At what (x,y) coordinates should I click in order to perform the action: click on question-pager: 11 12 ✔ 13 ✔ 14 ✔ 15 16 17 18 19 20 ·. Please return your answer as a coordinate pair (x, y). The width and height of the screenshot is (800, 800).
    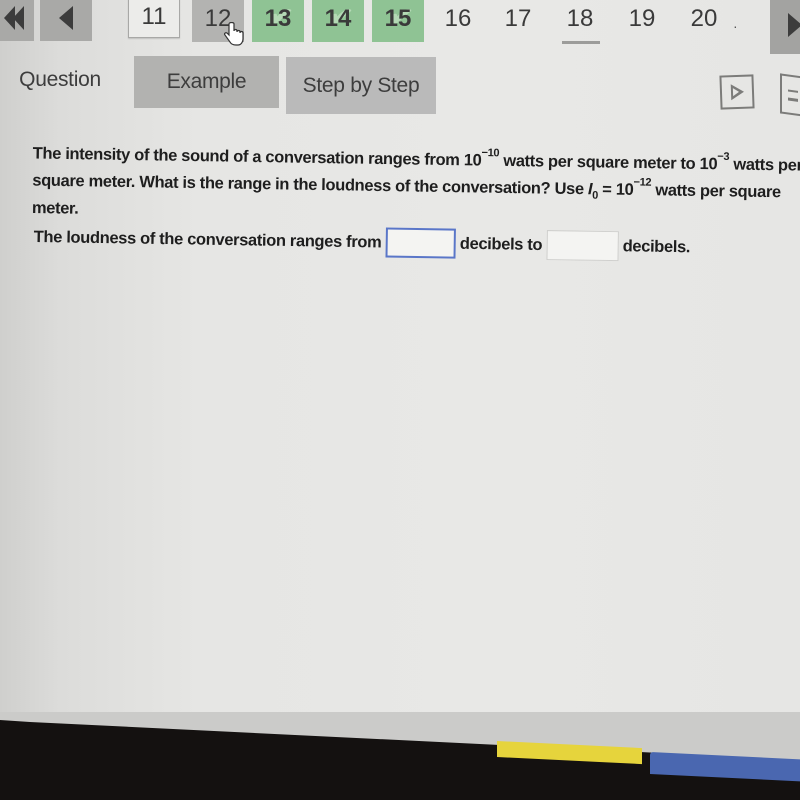
    Looking at the image, I should click on (400, 27).